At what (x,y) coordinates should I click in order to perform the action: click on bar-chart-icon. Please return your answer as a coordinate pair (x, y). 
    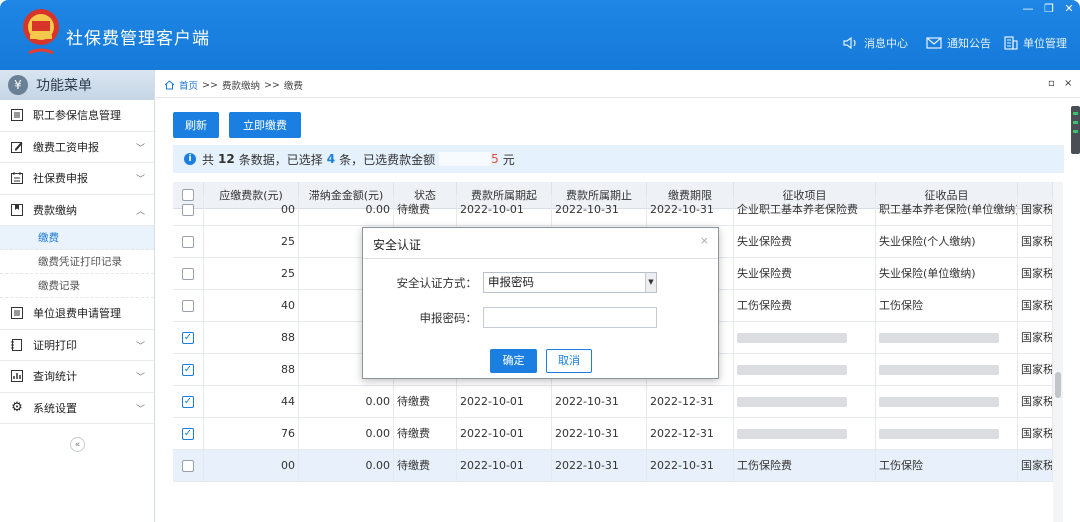
    Looking at the image, I should click on (17, 376).